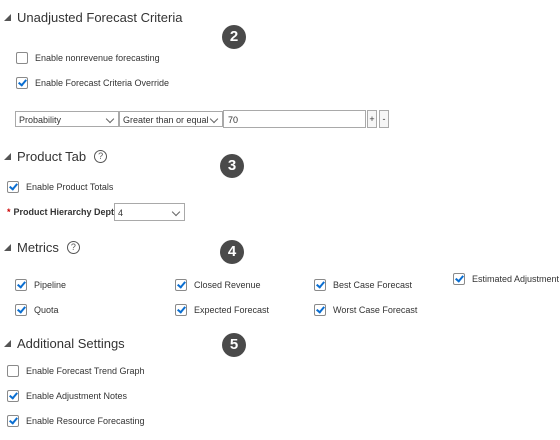 The image size is (560, 440). I want to click on select-value: Probability, so click(40, 120).